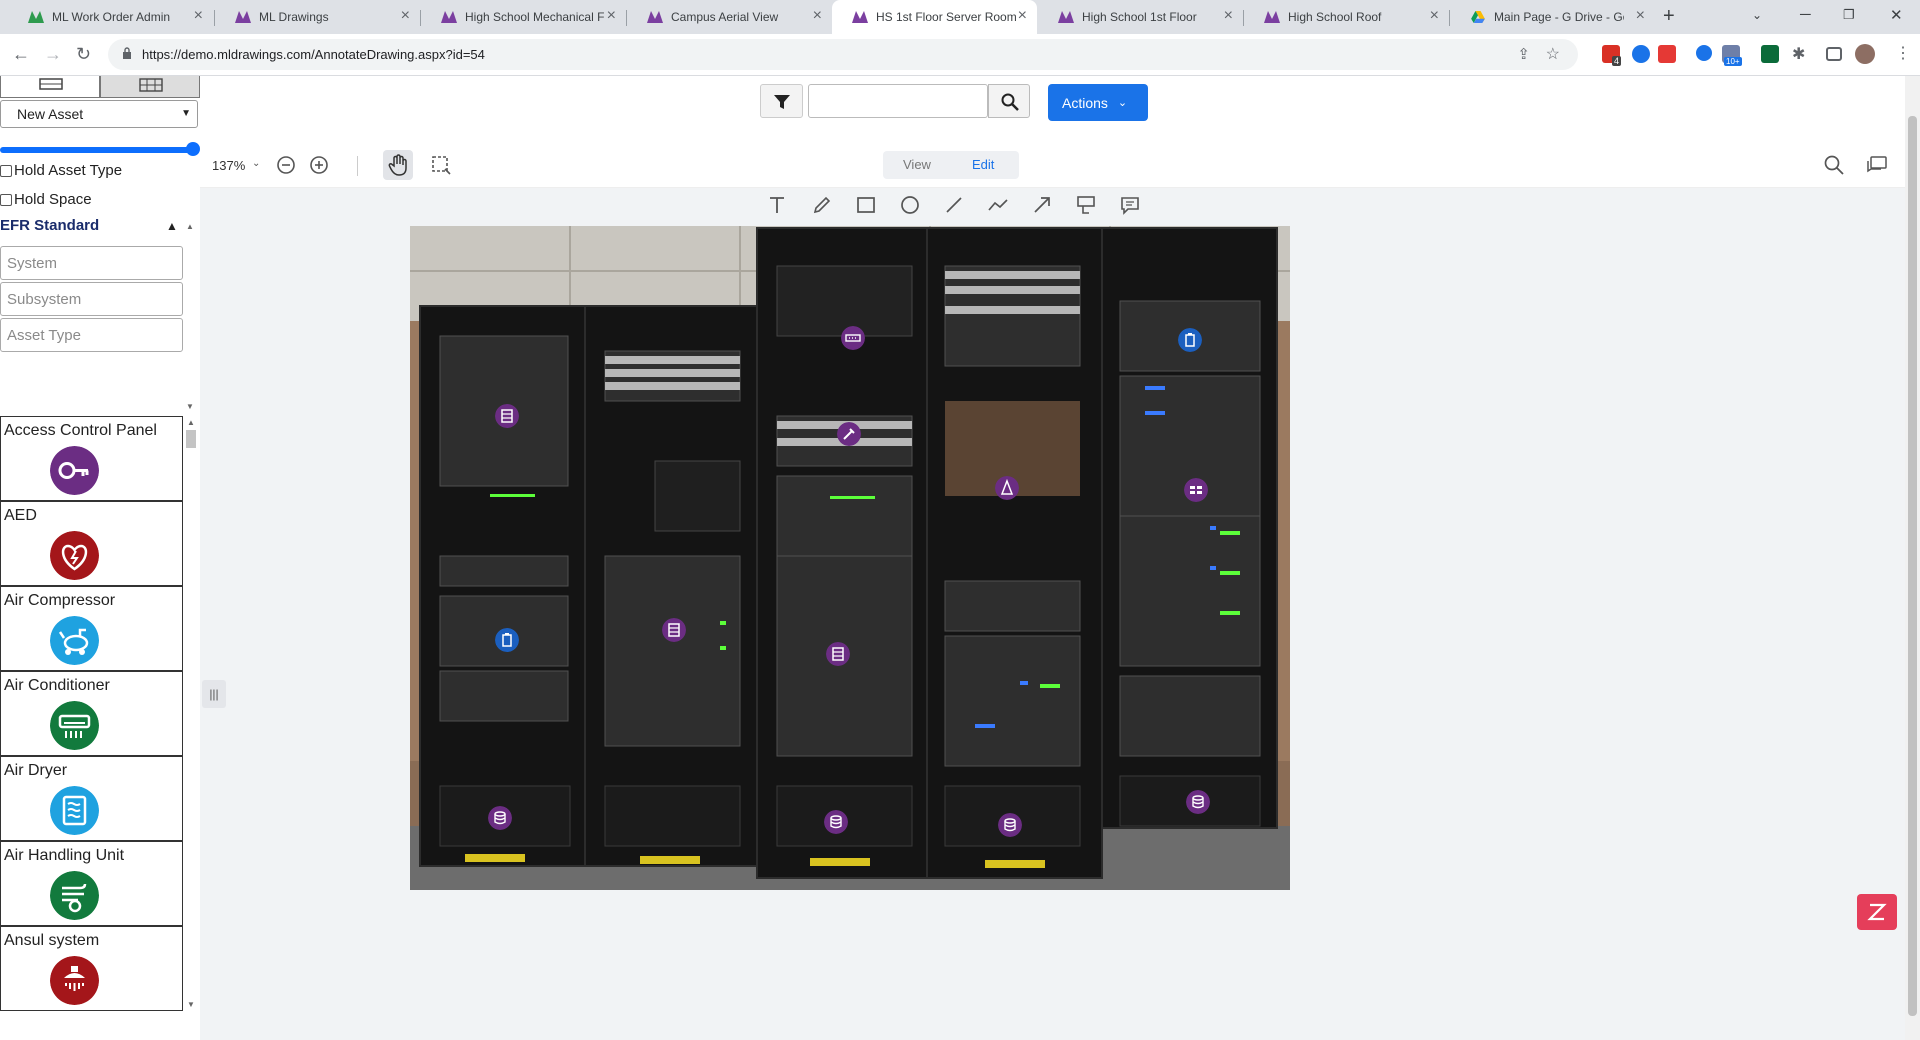 The image size is (1920, 1040). Describe the element at coordinates (99, 114) in the screenshot. I see `new-asset-select: New Asset ▼` at that location.